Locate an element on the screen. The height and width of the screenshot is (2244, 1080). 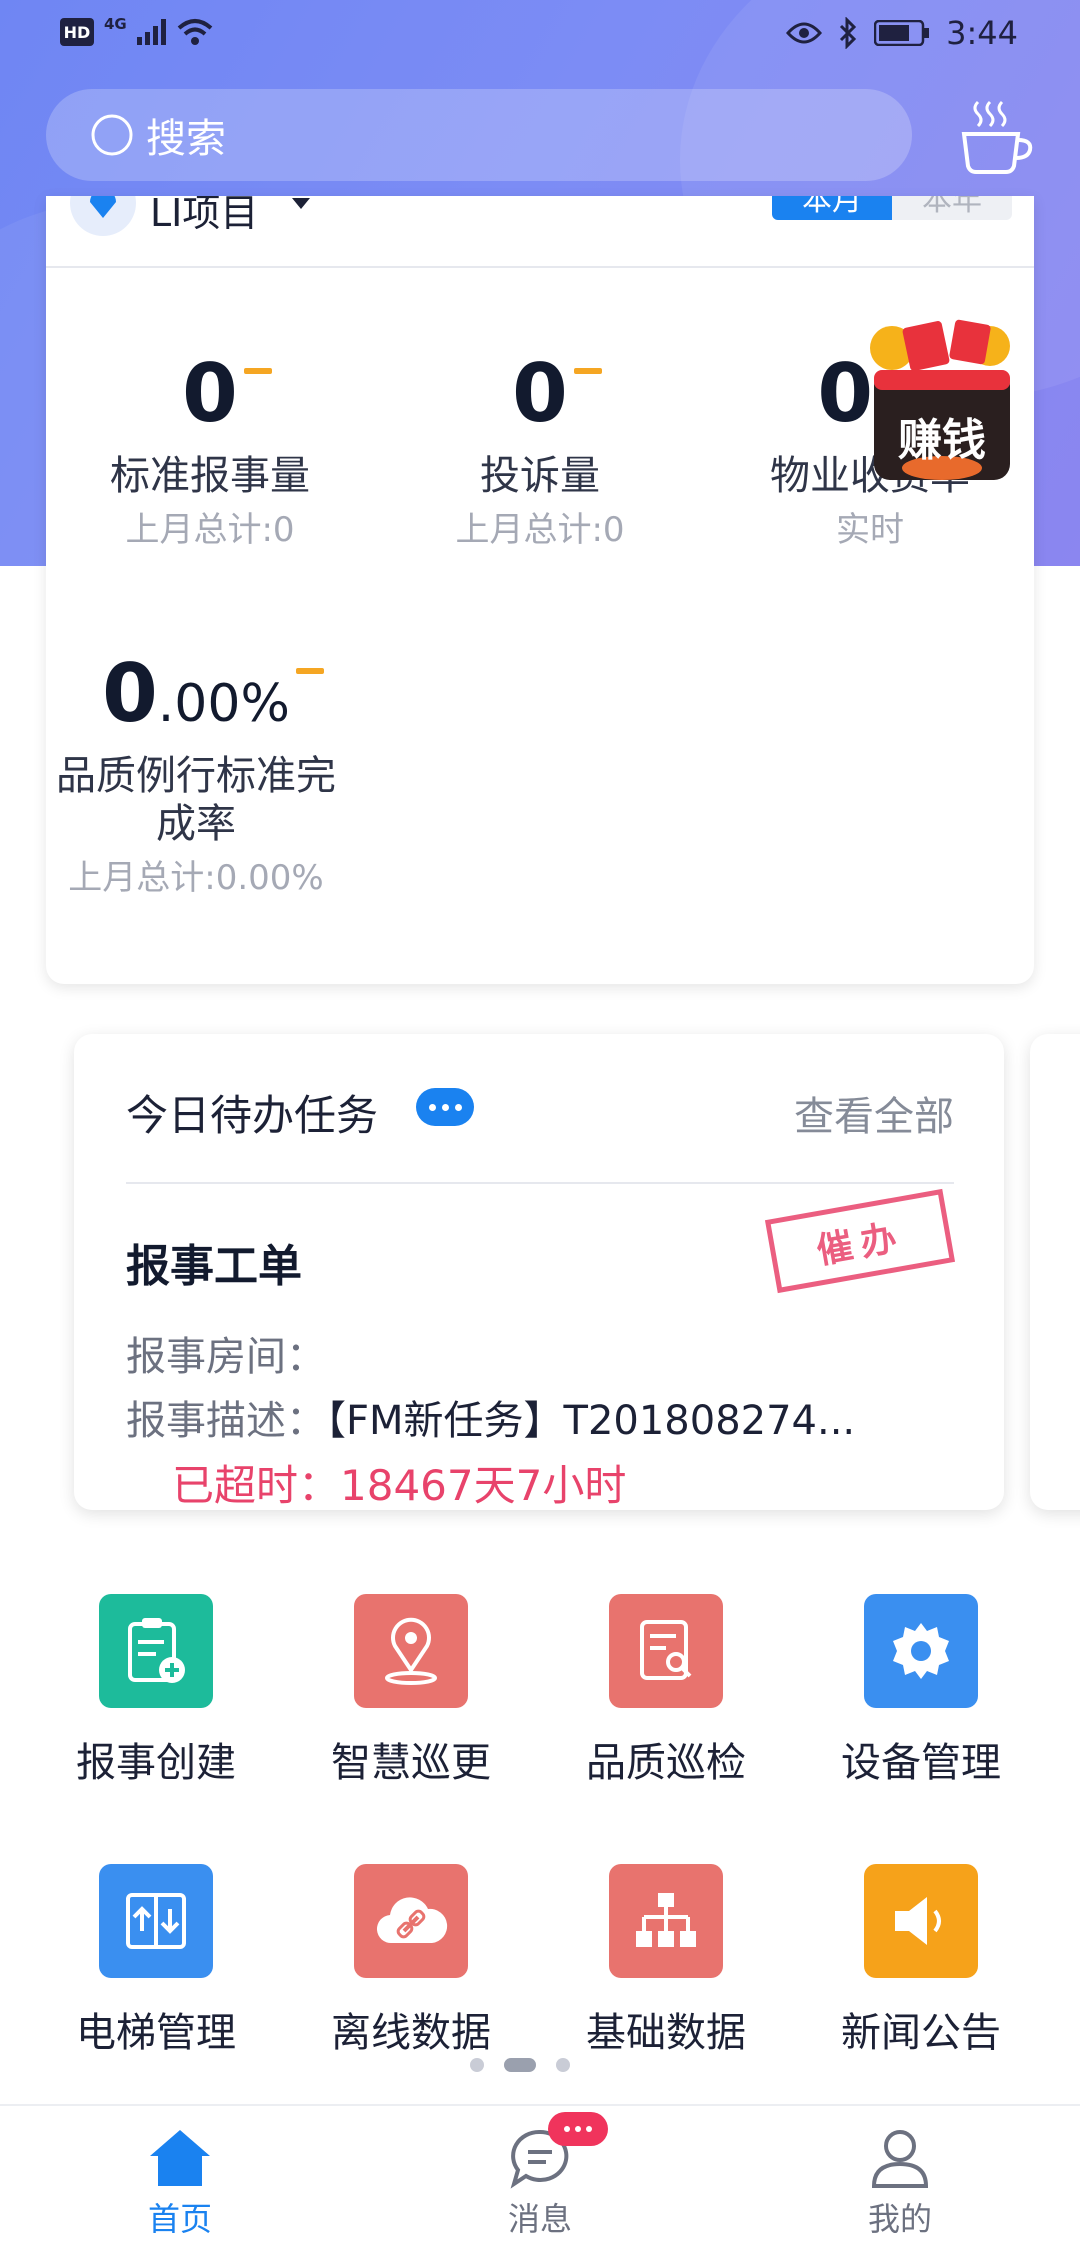
tab-this-year: 本年 is located at coordinates (952, 208).